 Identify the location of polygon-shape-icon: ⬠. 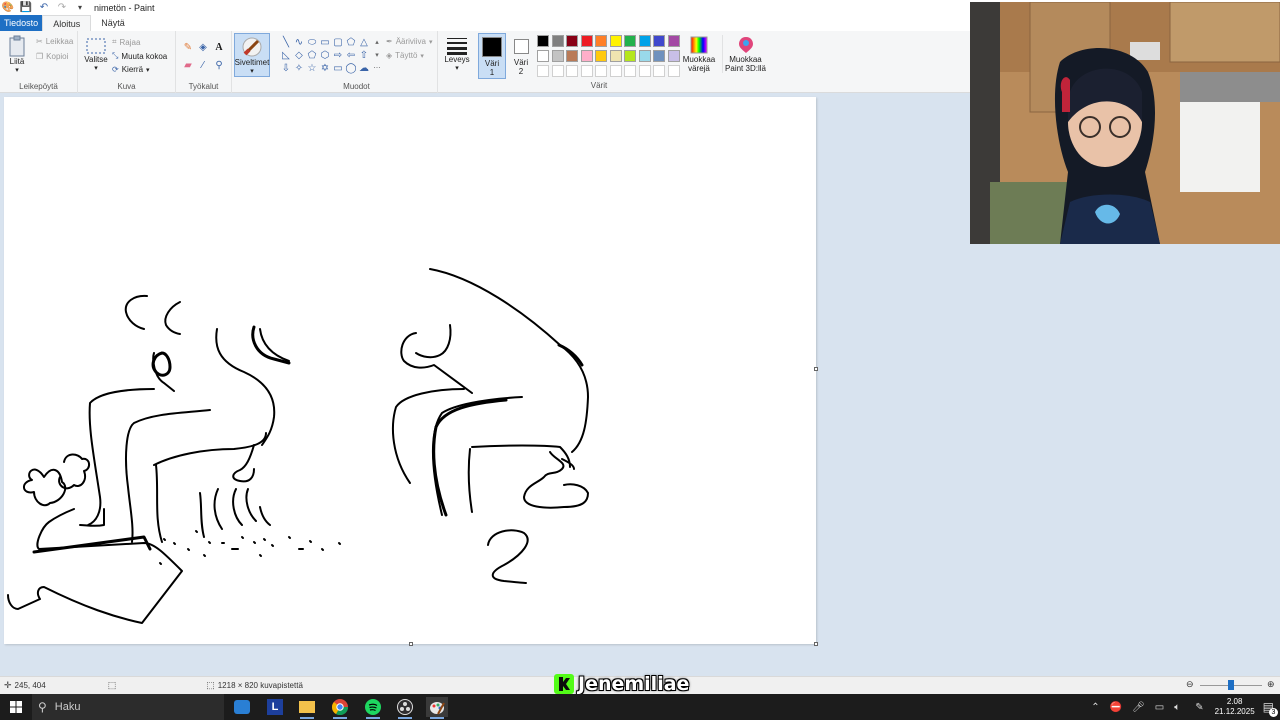
(351, 42).